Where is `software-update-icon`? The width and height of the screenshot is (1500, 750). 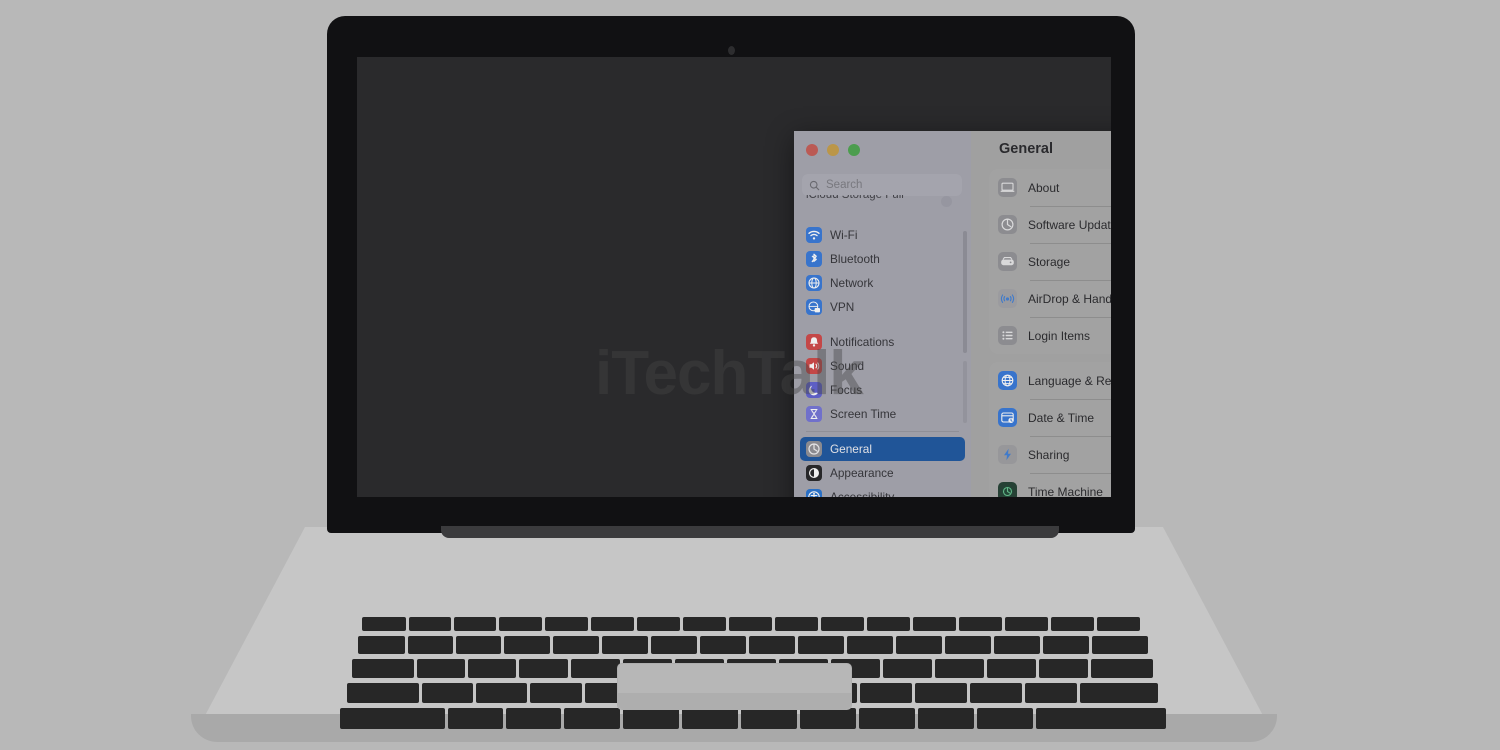 software-update-icon is located at coordinates (1007, 224).